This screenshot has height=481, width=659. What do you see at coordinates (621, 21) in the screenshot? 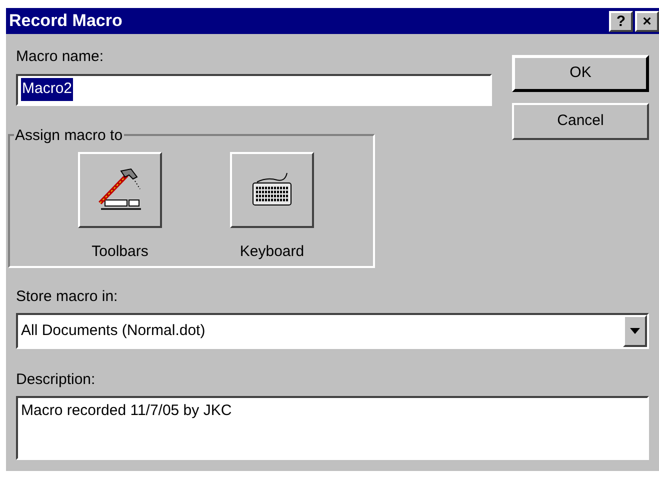
I see `help-button: ?` at bounding box center [621, 21].